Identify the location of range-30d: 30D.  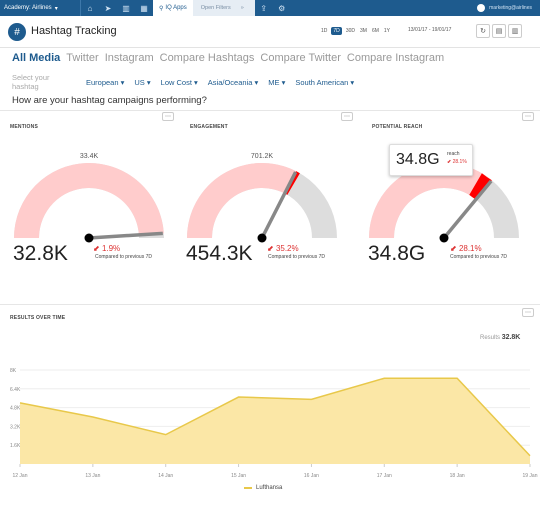
(350, 31).